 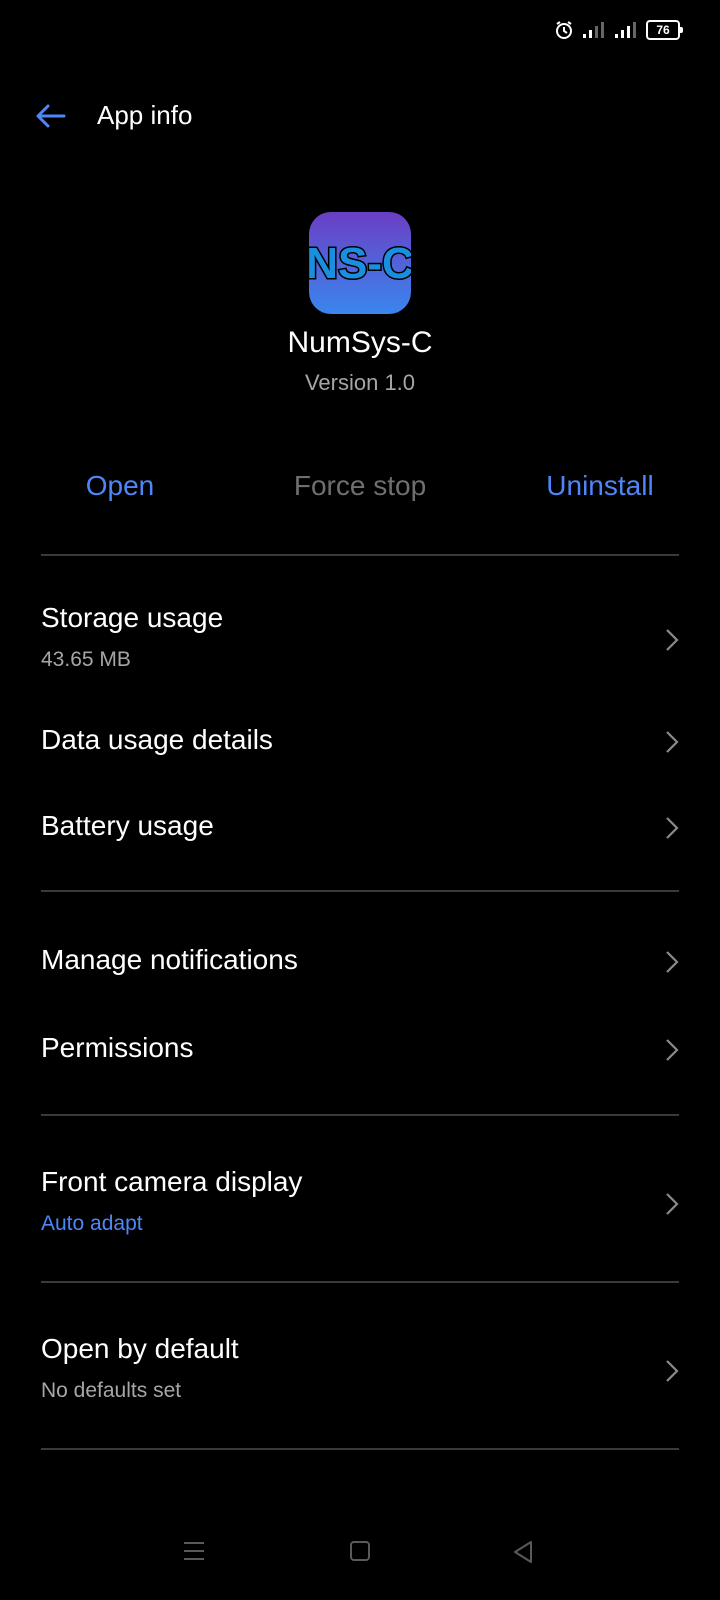 I want to click on back-button, so click(x=50, y=116).